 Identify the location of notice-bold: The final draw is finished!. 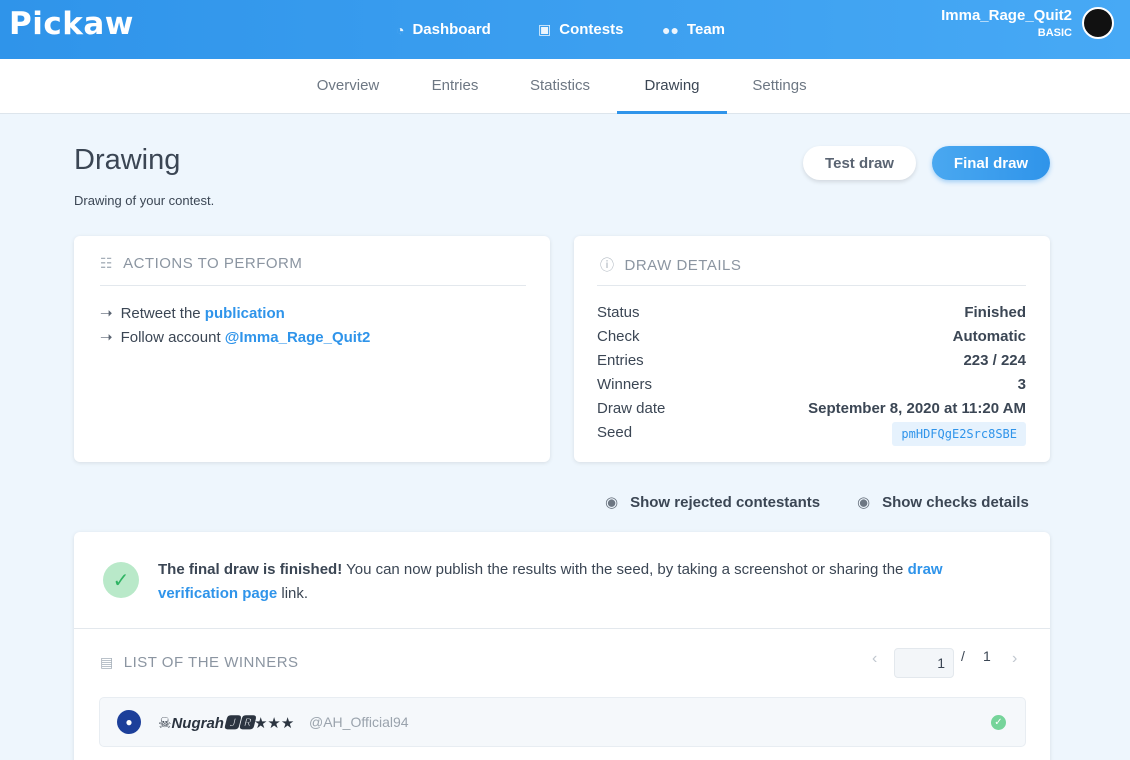
(250, 569).